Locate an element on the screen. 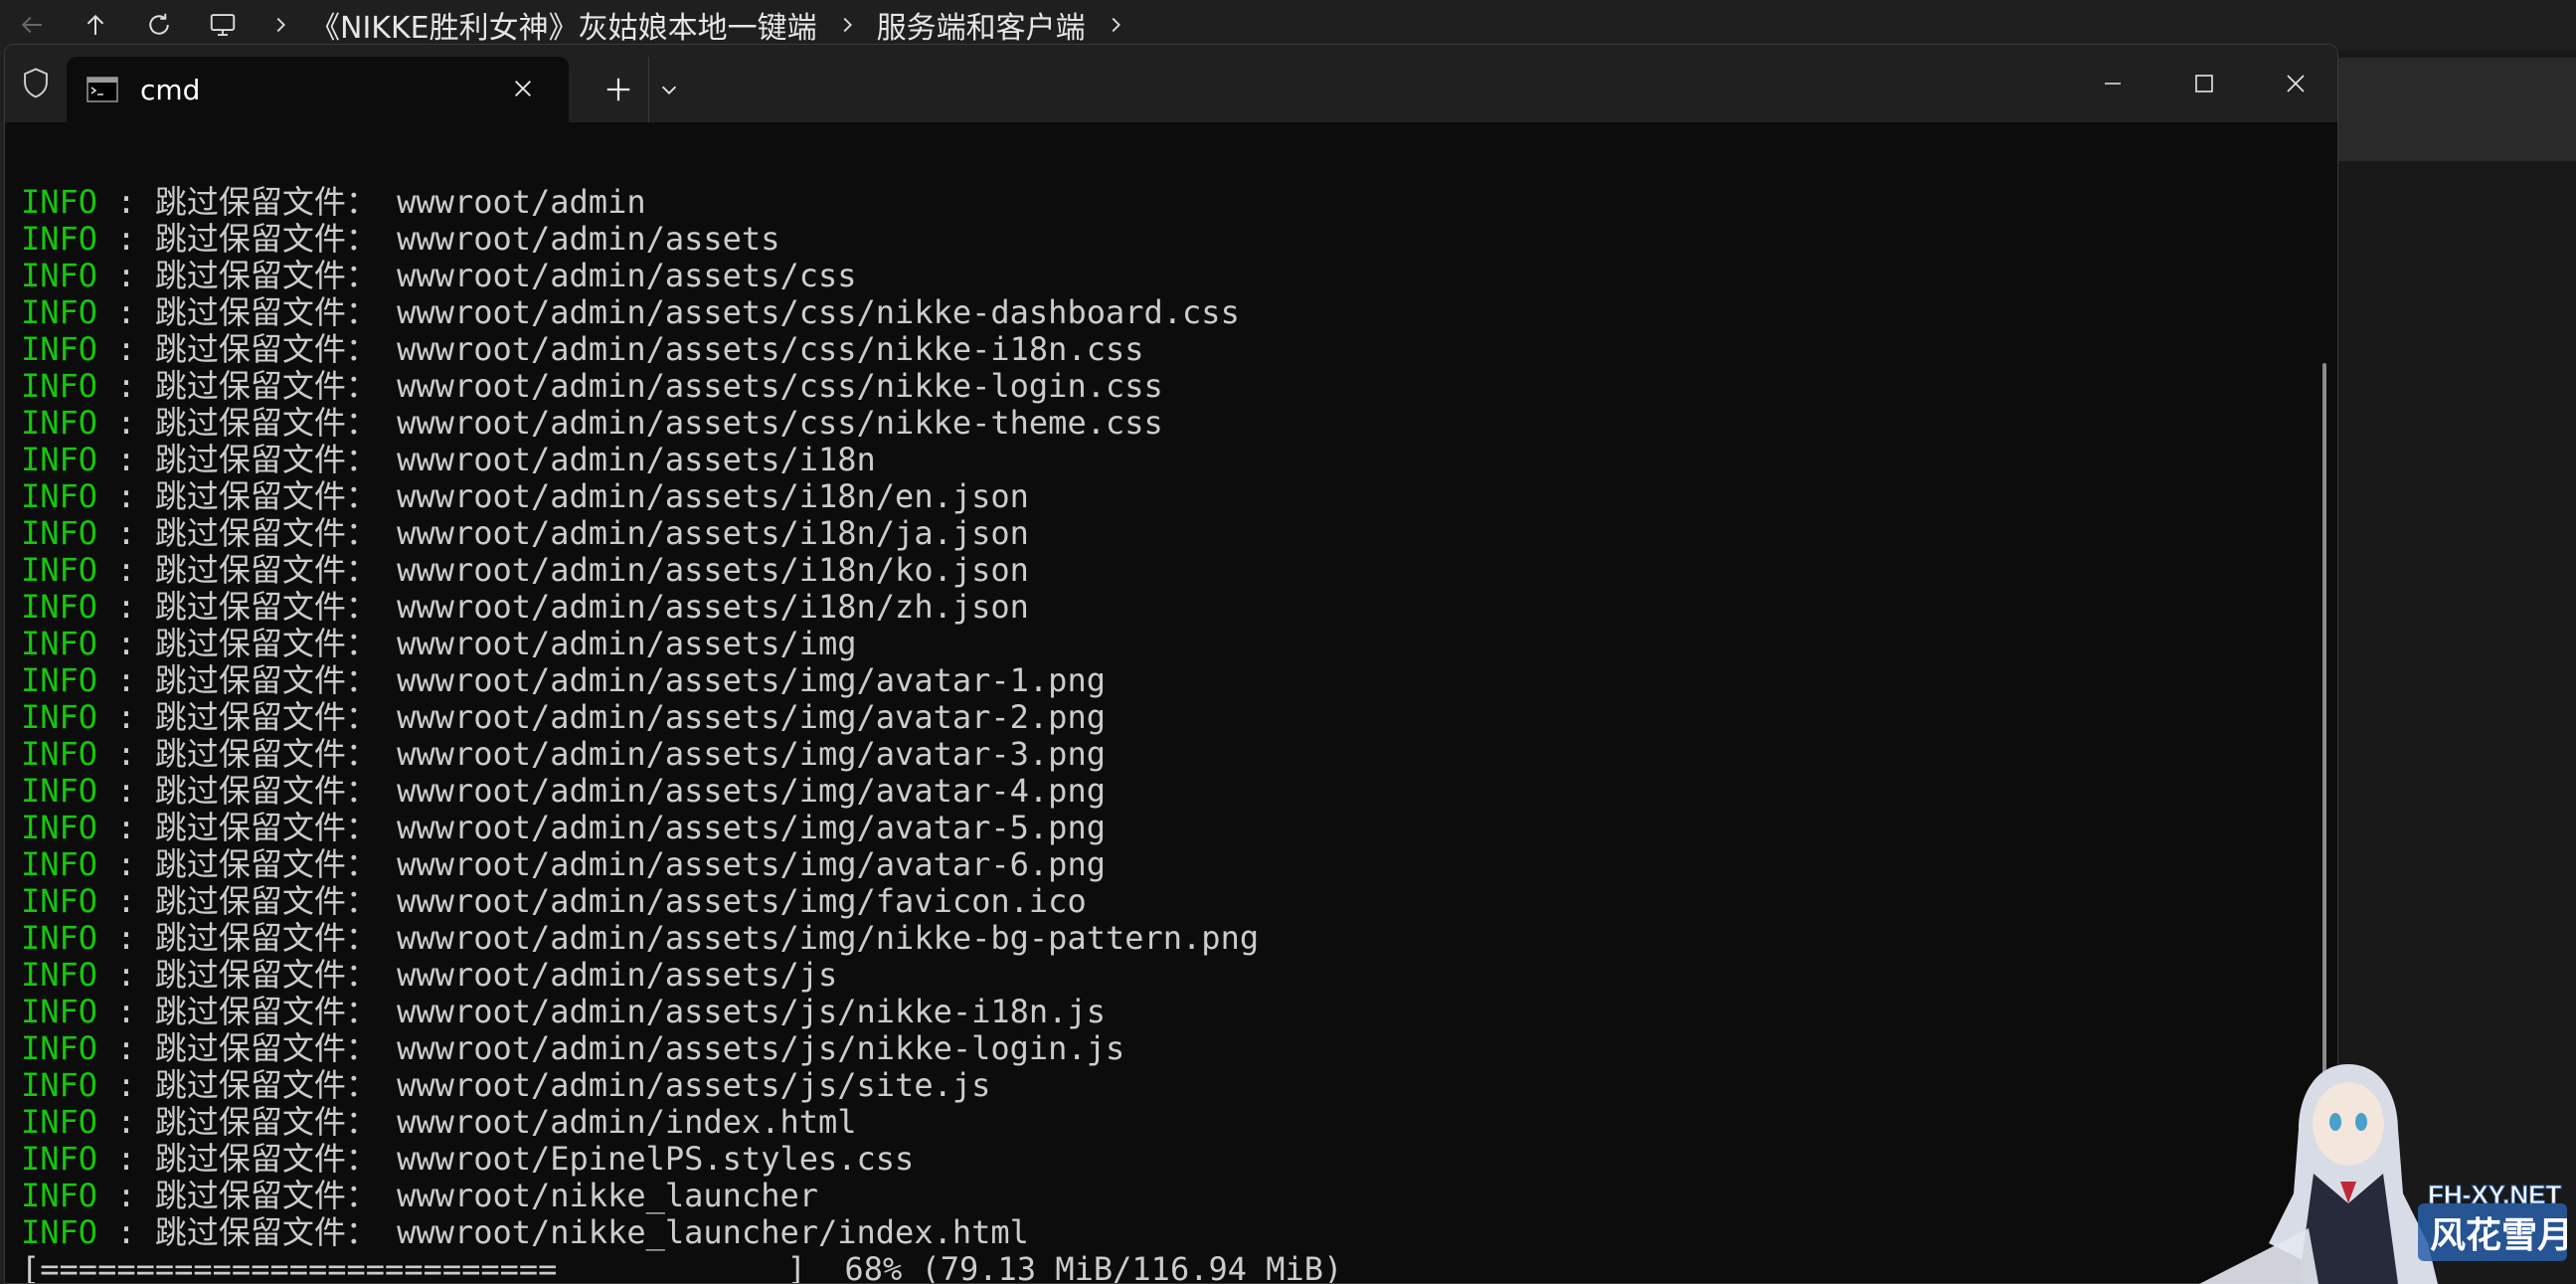  tab-cmd: cmd is located at coordinates (318, 89).